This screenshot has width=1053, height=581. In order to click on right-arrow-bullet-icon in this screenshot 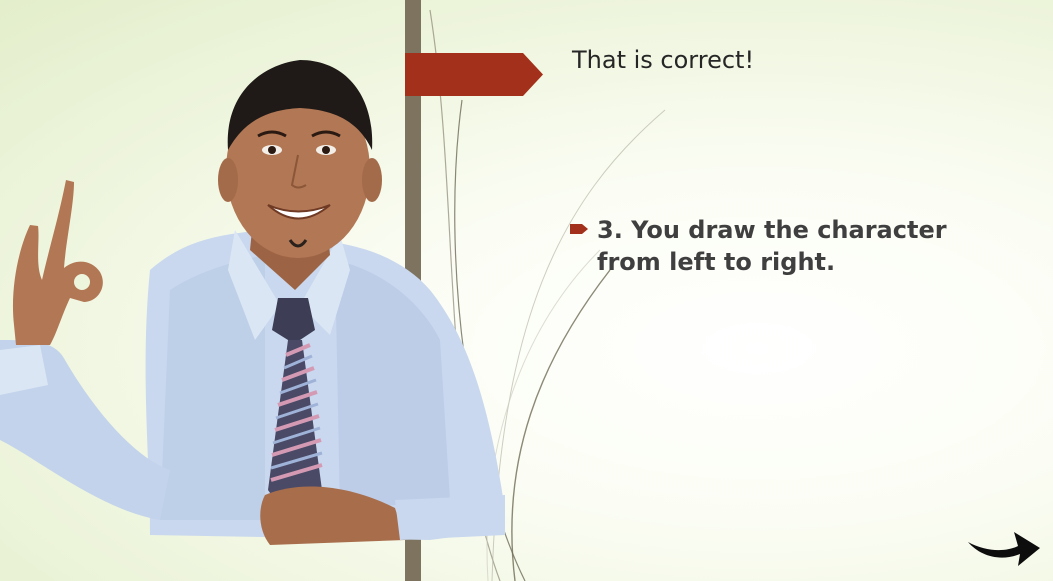, I will do `click(579, 229)`.